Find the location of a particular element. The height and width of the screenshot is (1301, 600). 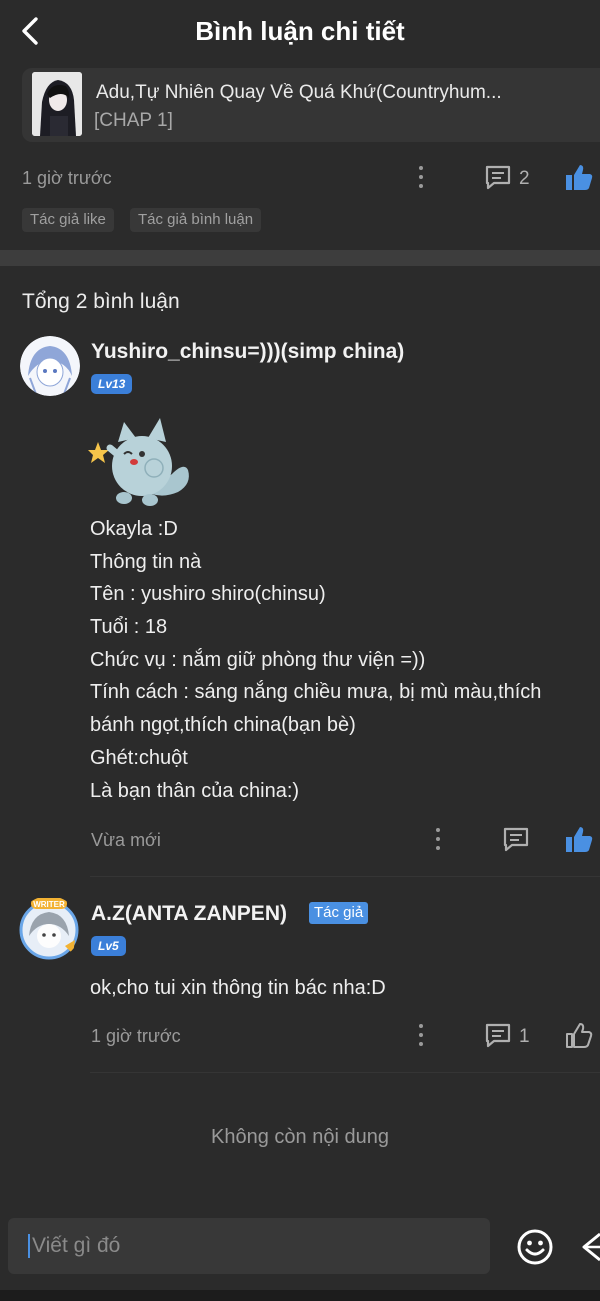

thumbs-up-outline-icon is located at coordinates (579, 1035).